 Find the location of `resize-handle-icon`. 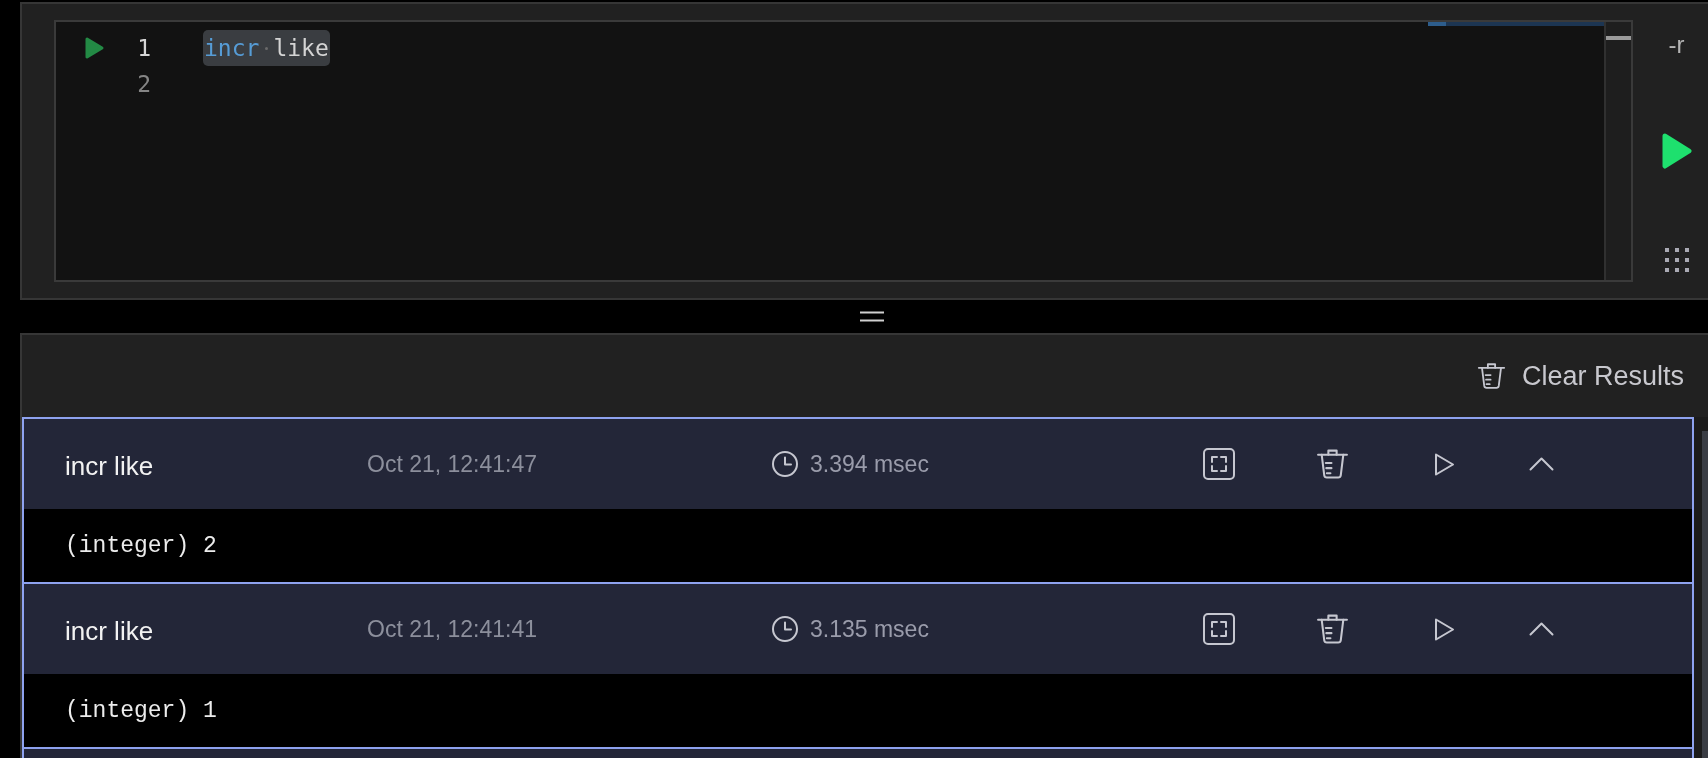

resize-handle-icon is located at coordinates (872, 316).